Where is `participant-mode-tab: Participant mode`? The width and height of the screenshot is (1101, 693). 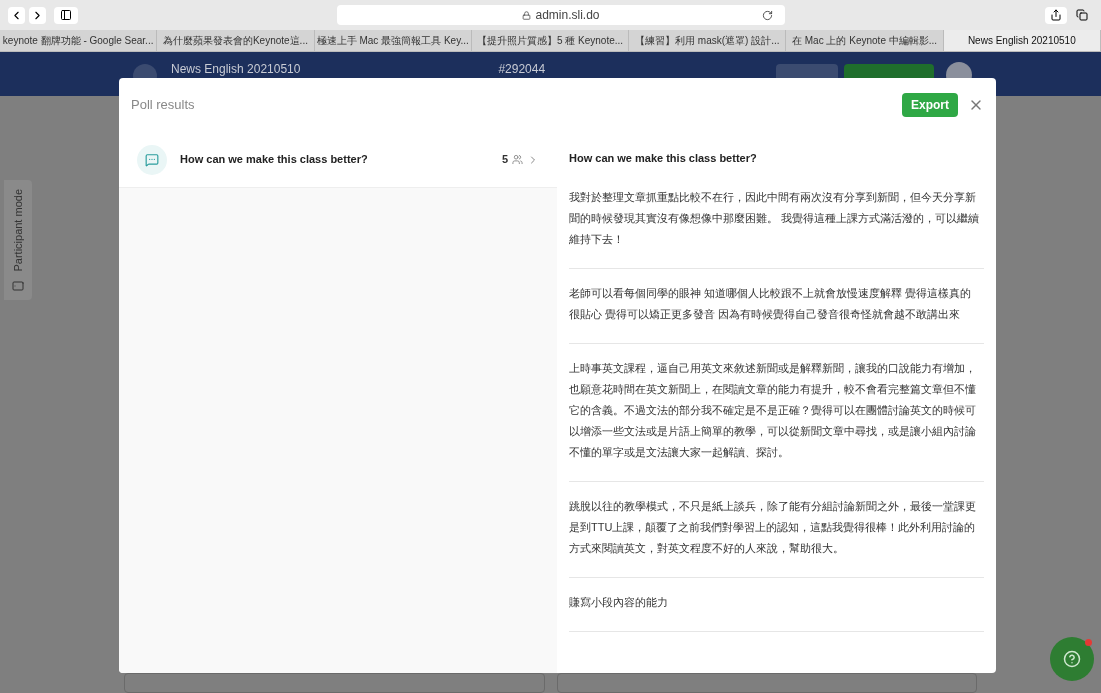
participant-mode-tab: Participant mode is located at coordinates (18, 240).